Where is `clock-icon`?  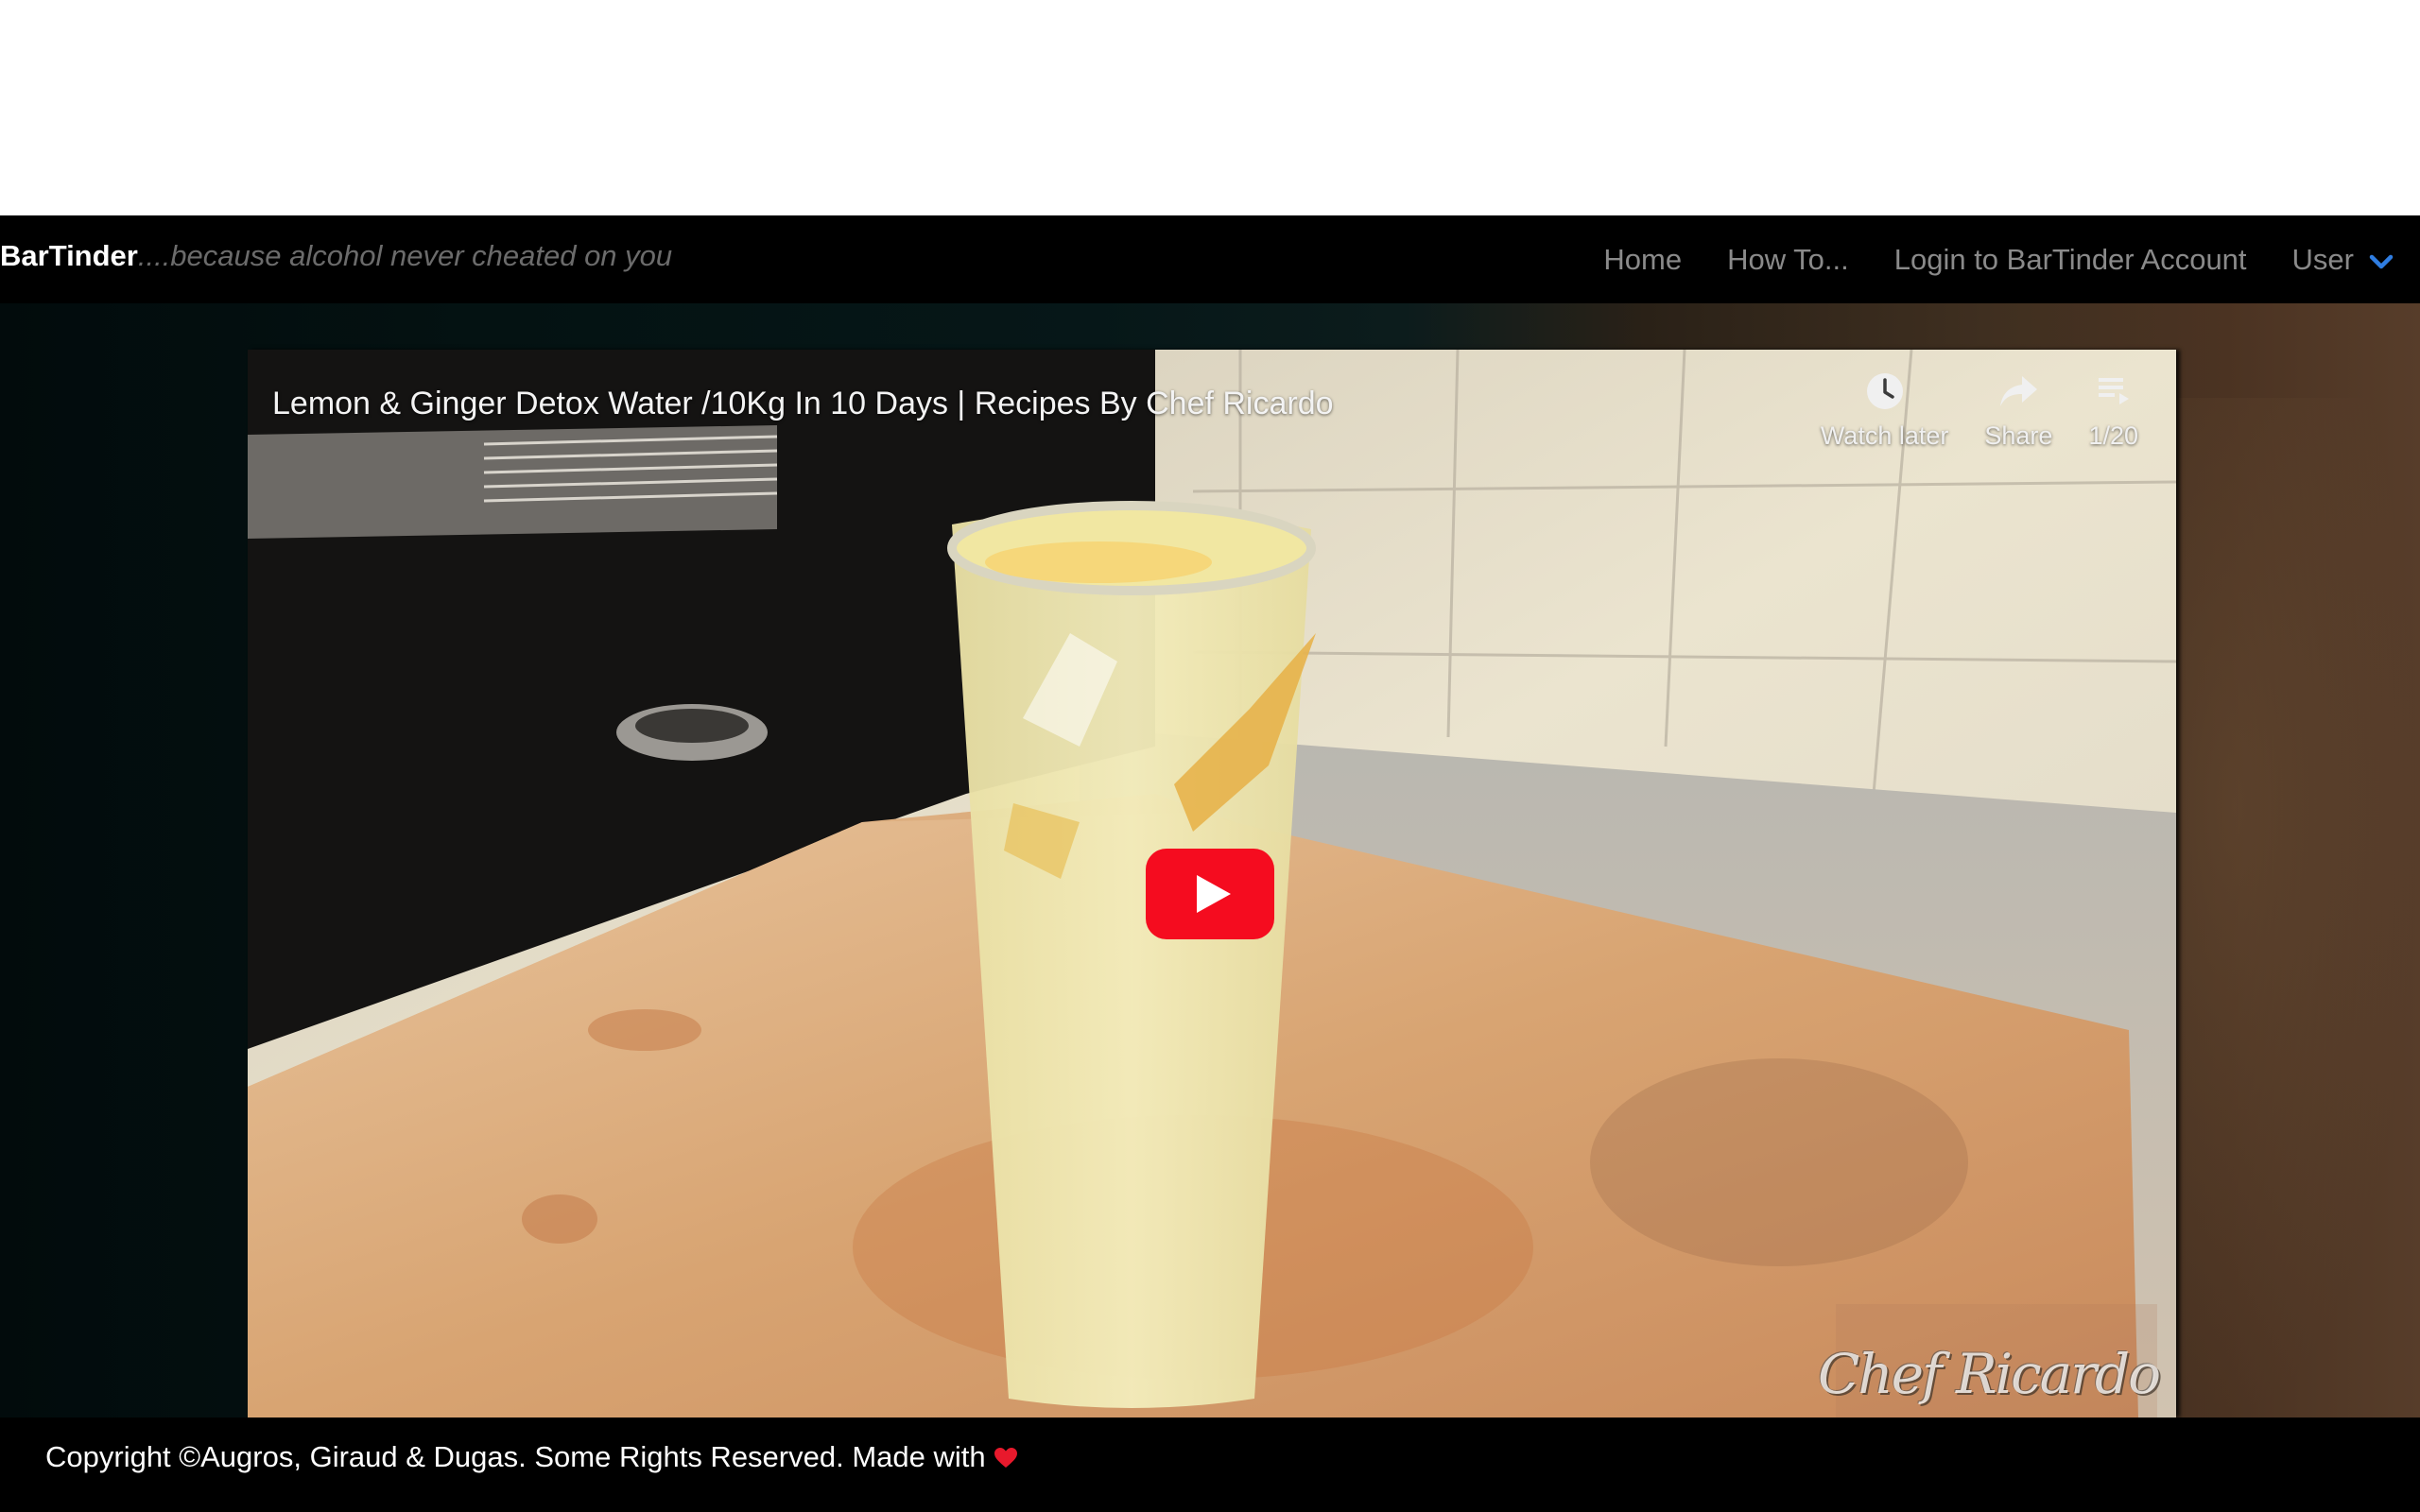 clock-icon is located at coordinates (1885, 391).